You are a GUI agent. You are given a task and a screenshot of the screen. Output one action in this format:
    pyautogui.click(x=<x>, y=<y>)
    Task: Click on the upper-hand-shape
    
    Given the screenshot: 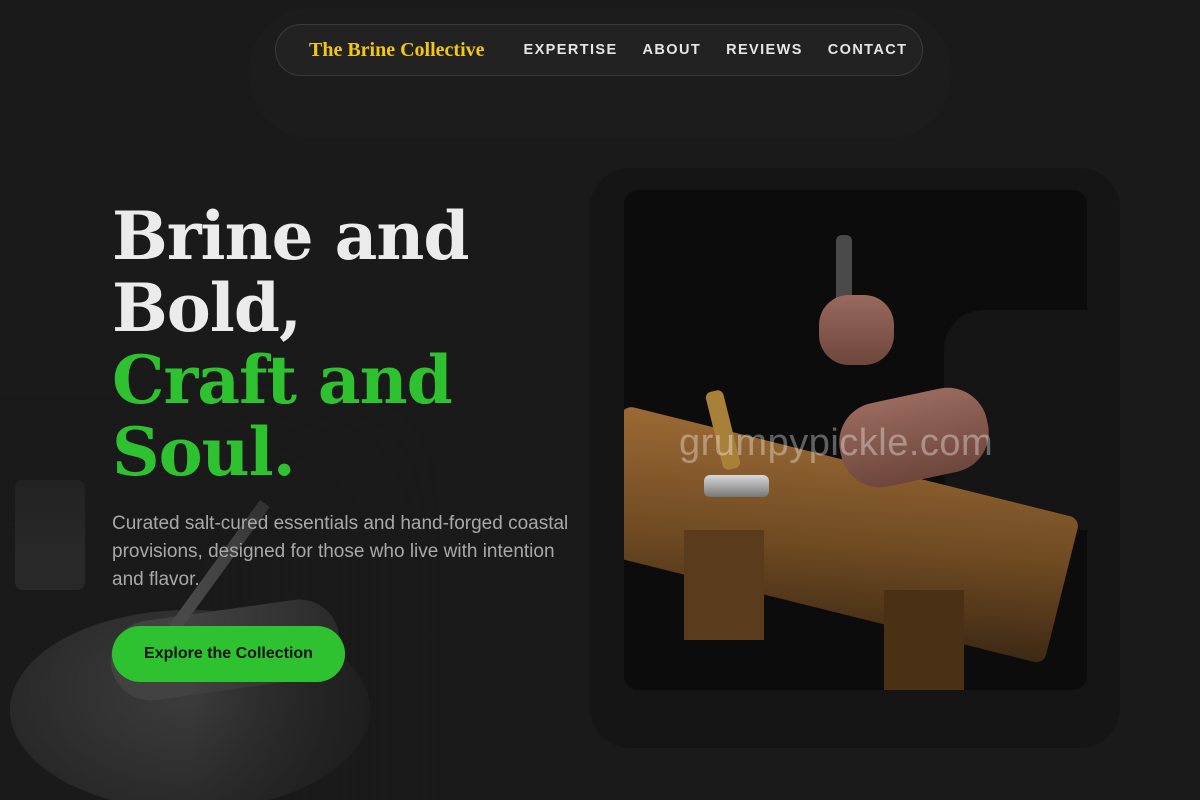 What is the action you would take?
    pyautogui.click(x=856, y=330)
    